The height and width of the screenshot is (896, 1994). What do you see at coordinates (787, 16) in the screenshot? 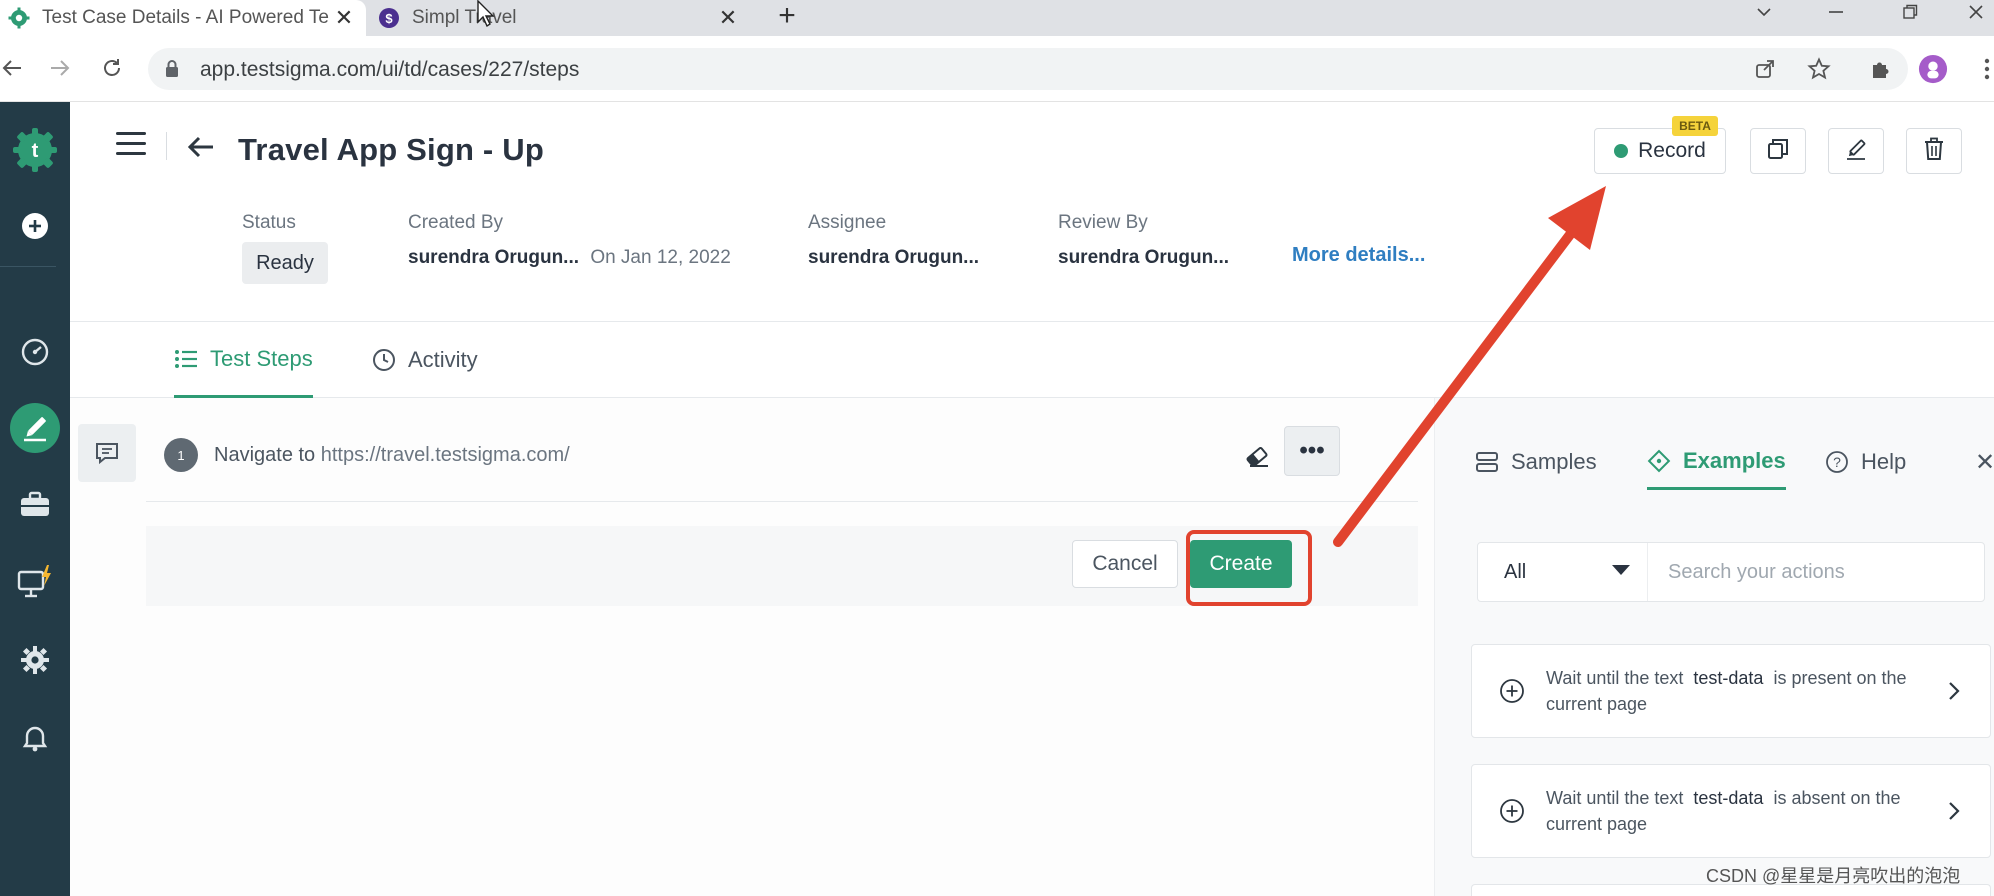
I see `new-tab-icon: +` at bounding box center [787, 16].